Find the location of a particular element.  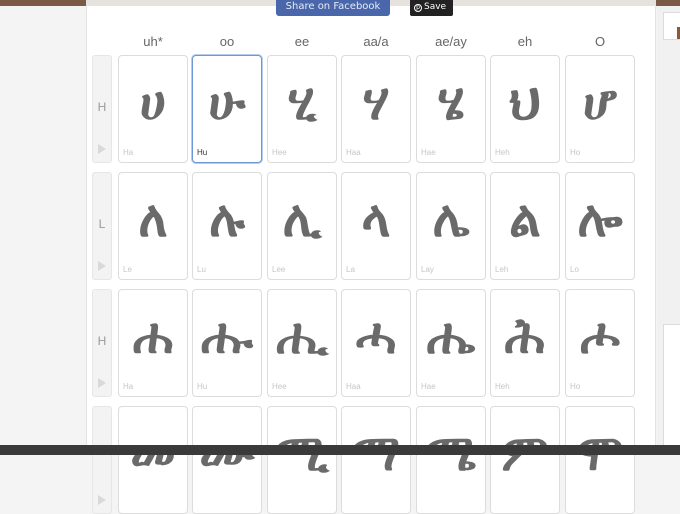

letter-romanization: Lu is located at coordinates (201, 269).